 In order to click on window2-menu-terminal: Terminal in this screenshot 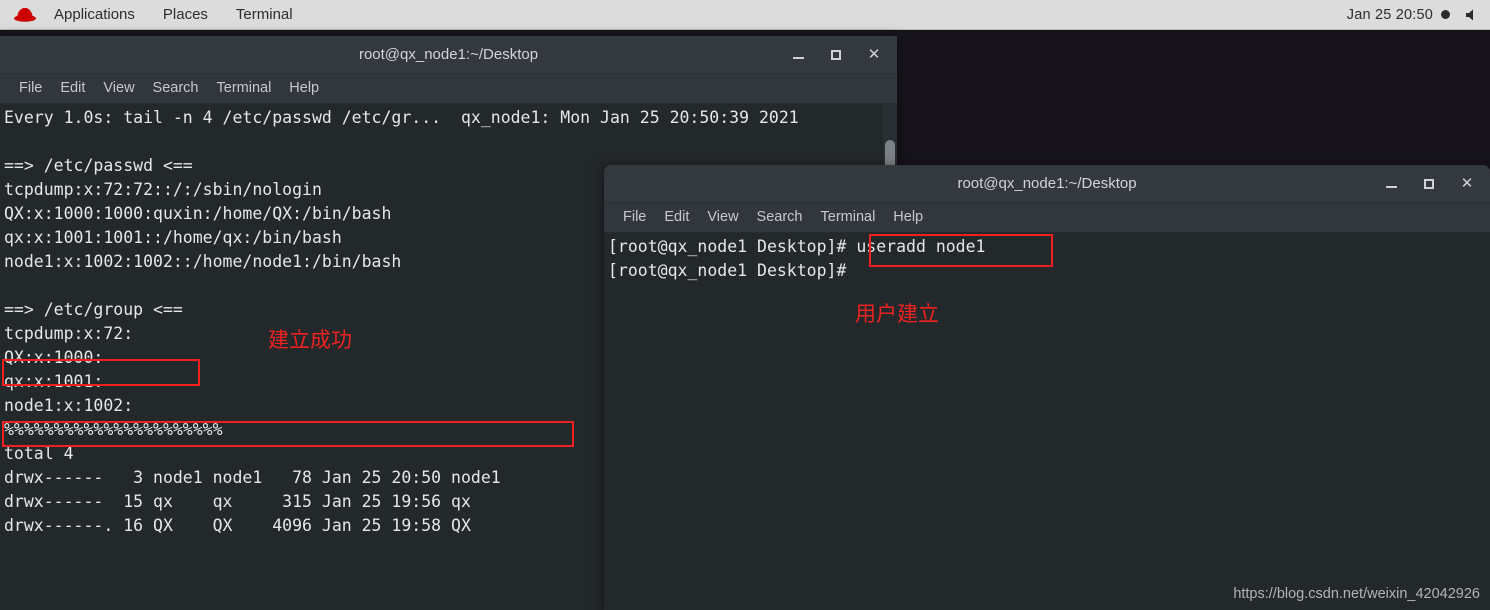, I will do `click(848, 217)`.